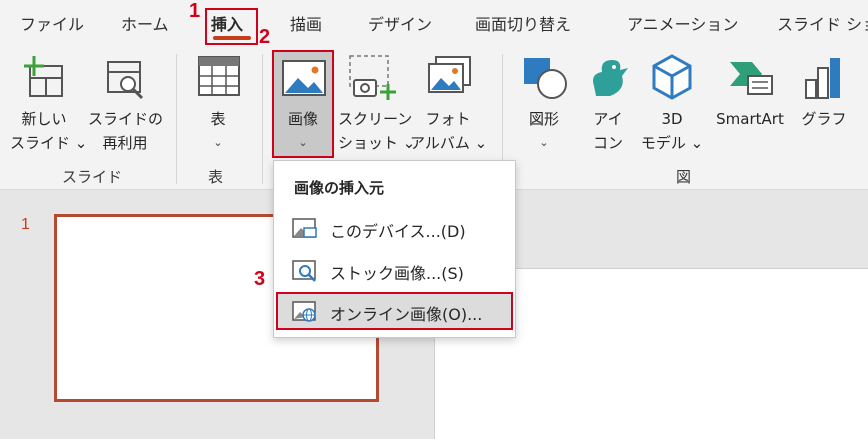 This screenshot has height=439, width=868. I want to click on chart-button: グラフ, so click(824, 104).